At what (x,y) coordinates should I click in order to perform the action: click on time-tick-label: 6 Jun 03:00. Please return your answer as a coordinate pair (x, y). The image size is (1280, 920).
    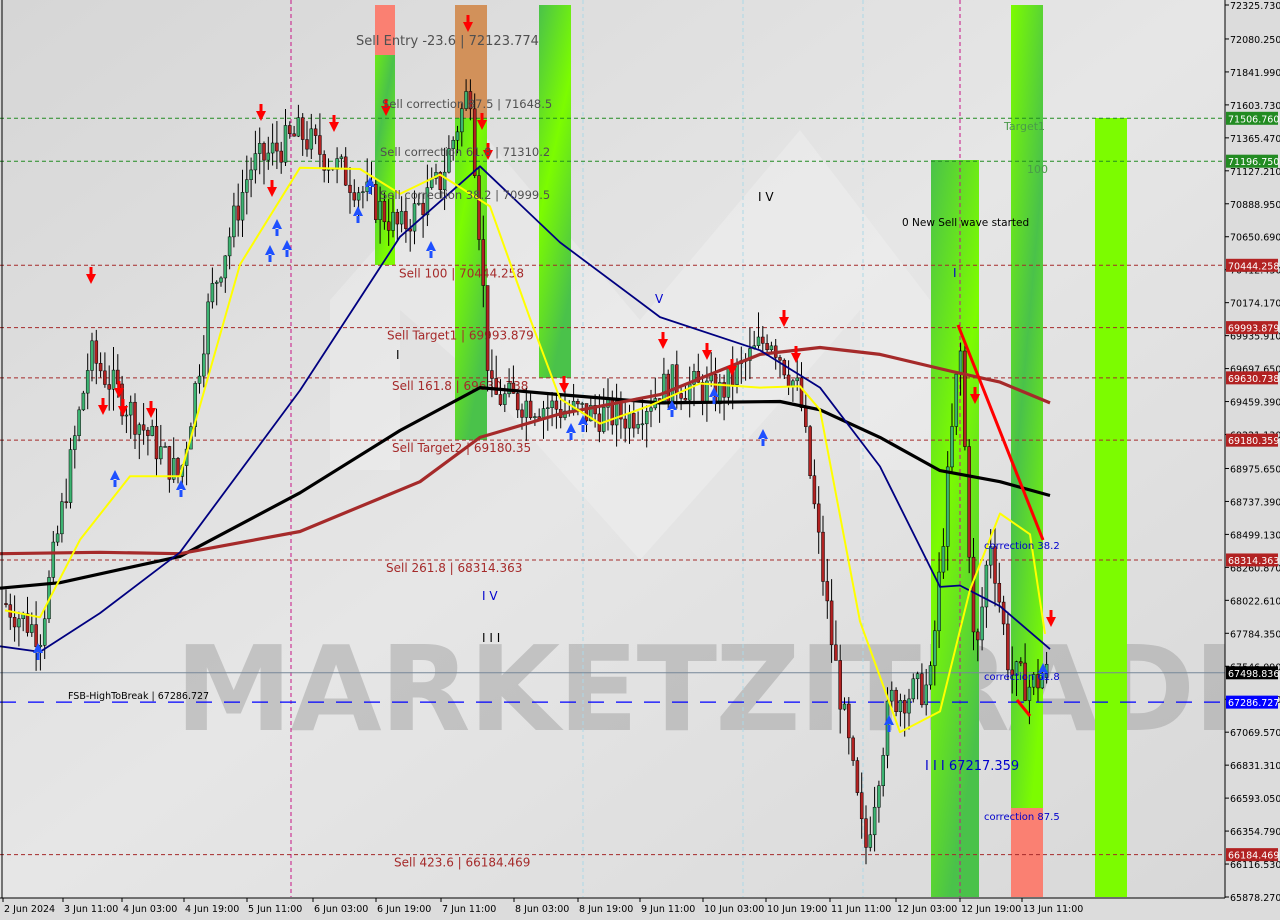
    Looking at the image, I should click on (341, 909).